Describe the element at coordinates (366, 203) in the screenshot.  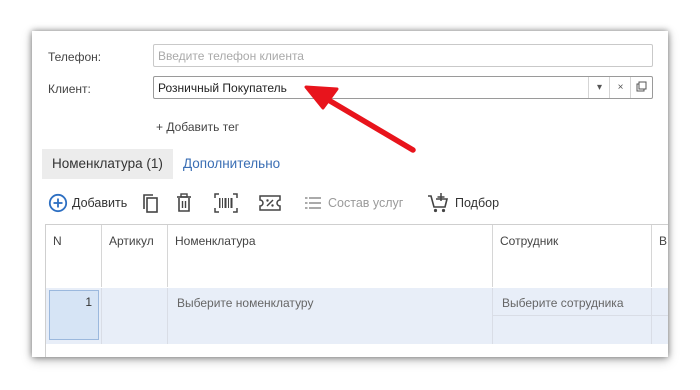
I see `services-button-label: Состав услуг` at that location.